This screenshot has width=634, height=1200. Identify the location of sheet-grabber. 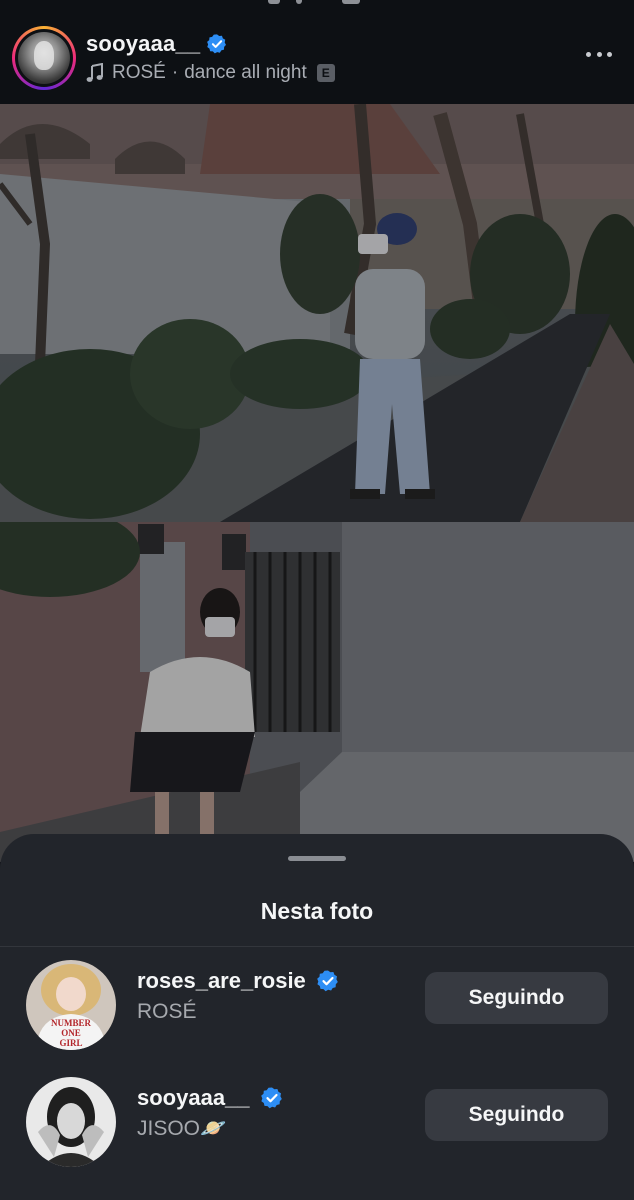
(317, 858).